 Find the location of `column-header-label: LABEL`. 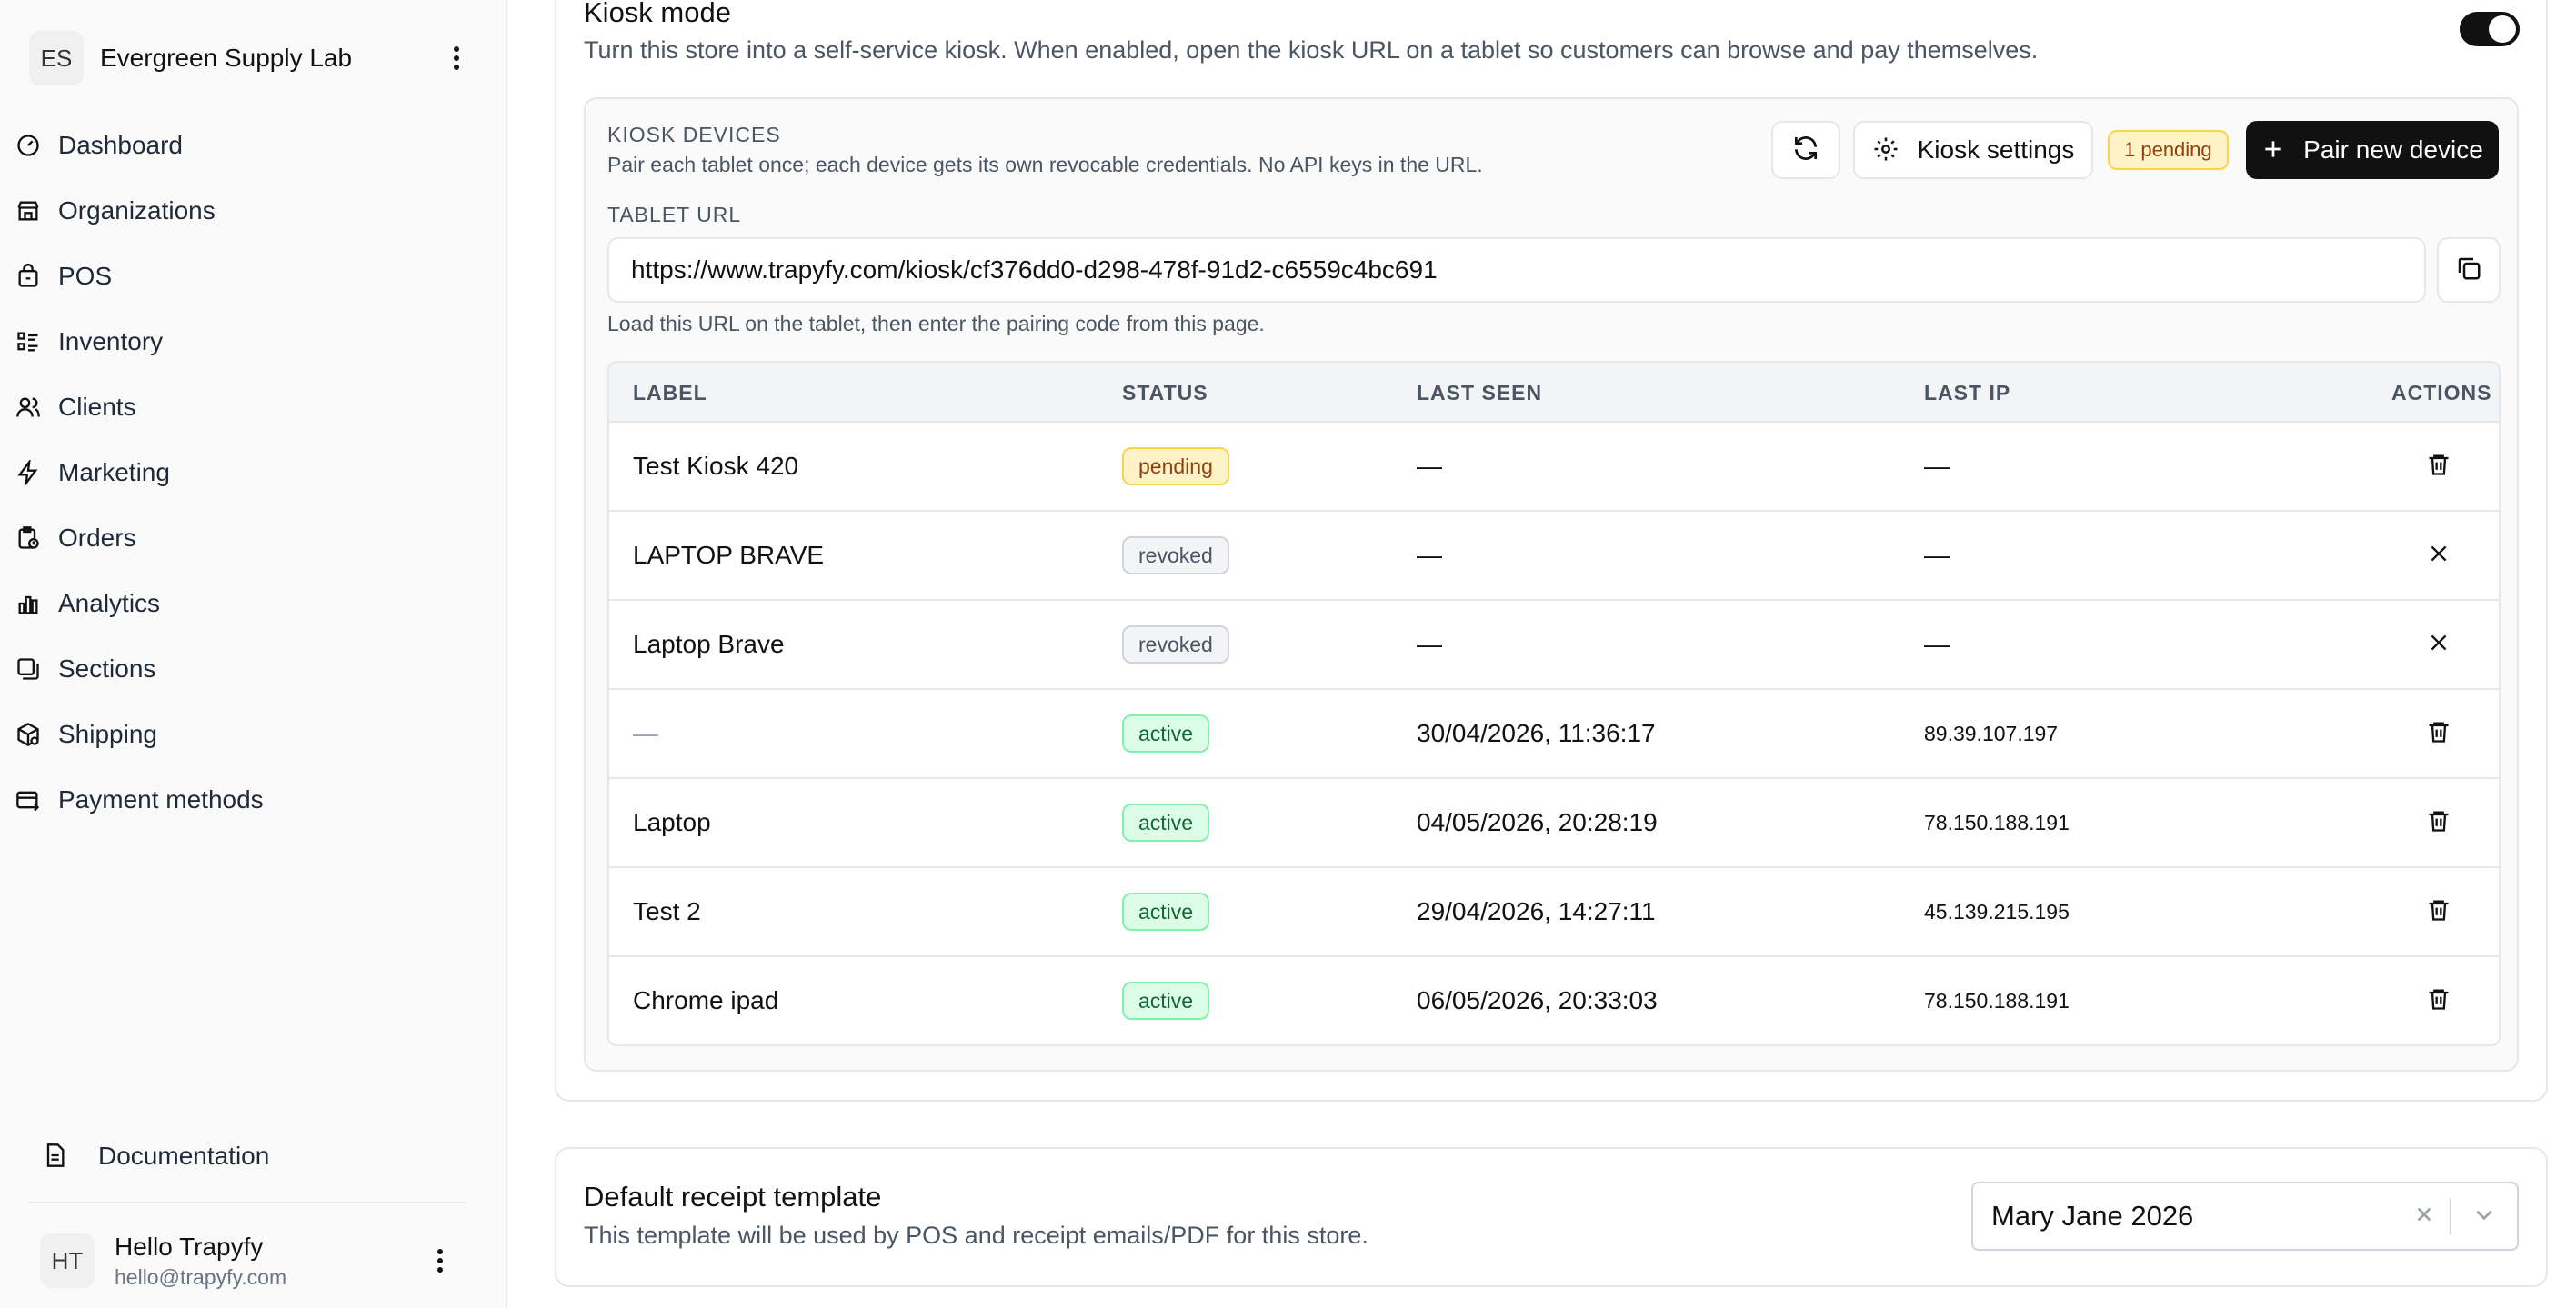

column-header-label: LABEL is located at coordinates (670, 392).